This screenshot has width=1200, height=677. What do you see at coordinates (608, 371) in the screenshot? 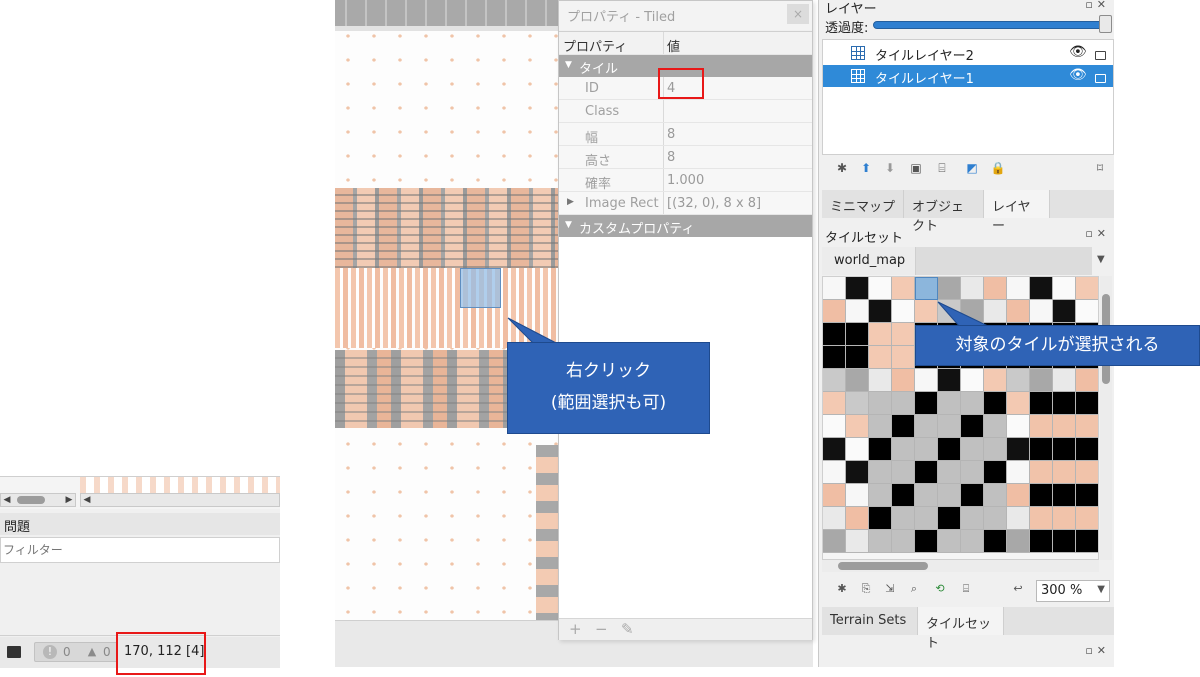
I see `callout-line-1: 右クリック` at bounding box center [608, 371].